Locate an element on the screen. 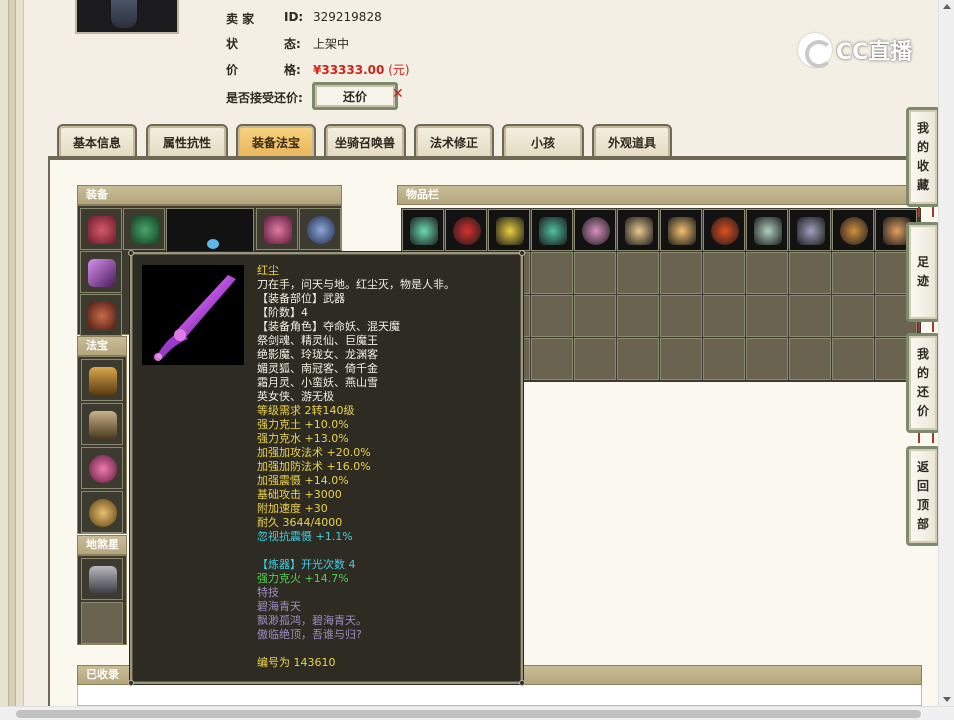 The width and height of the screenshot is (954, 720). equip-slot-shoes is located at coordinates (101, 315).